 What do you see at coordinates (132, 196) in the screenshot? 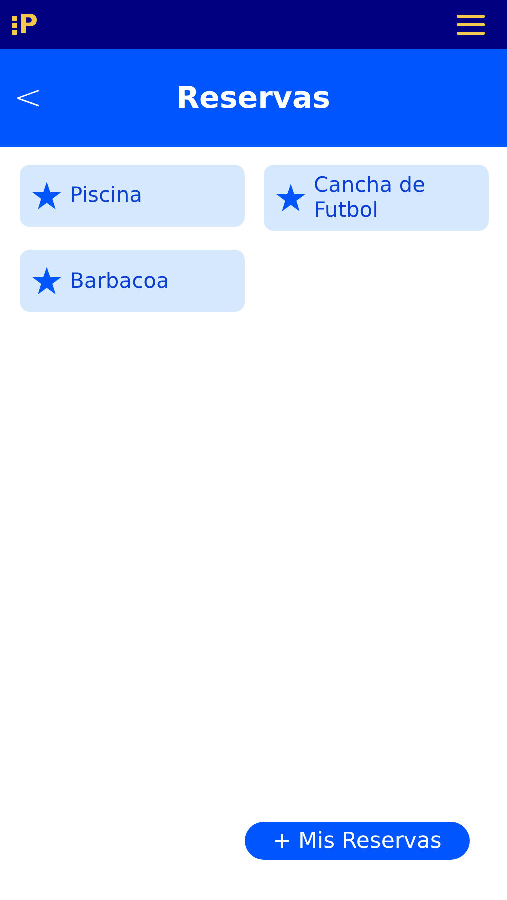
I see `amenity-button: Piscina` at bounding box center [132, 196].